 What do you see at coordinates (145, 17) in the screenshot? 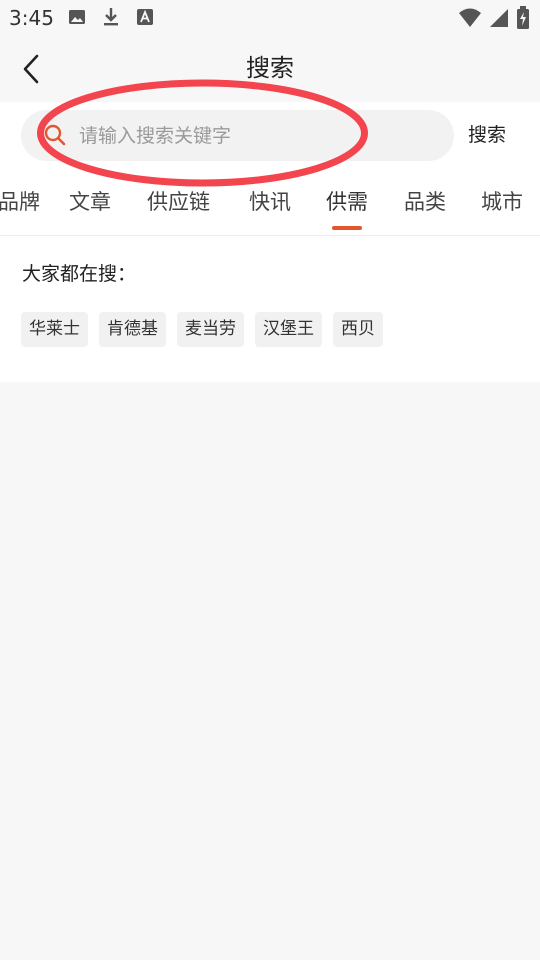
I see `text-a-icon` at bounding box center [145, 17].